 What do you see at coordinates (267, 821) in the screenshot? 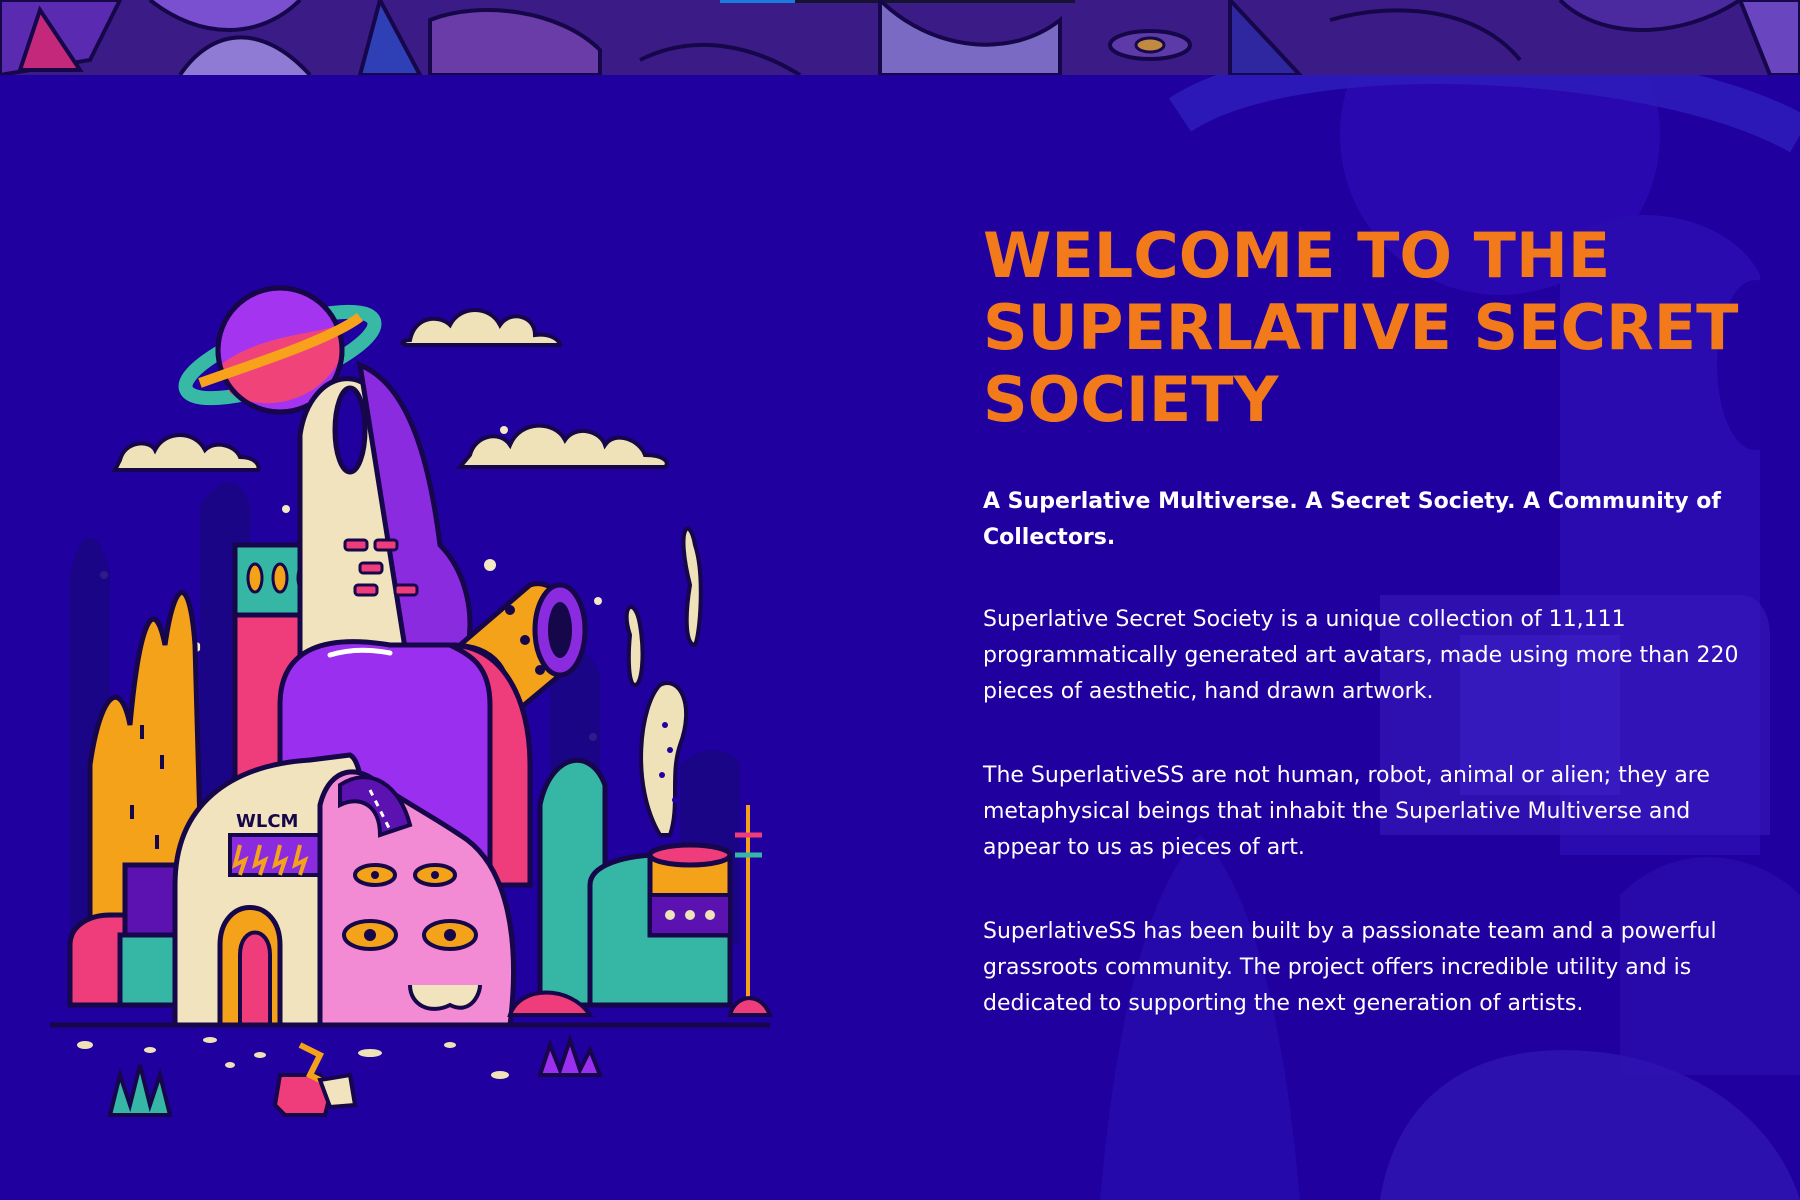
I see `wlcm-sign: WLCM` at bounding box center [267, 821].